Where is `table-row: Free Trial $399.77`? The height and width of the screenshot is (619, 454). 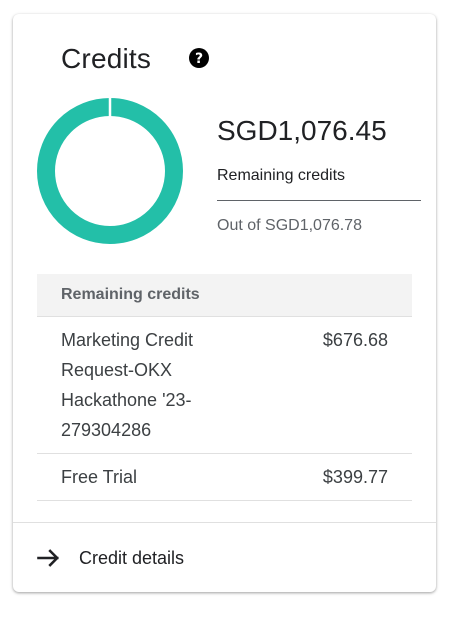 table-row: Free Trial $399.77 is located at coordinates (224, 477).